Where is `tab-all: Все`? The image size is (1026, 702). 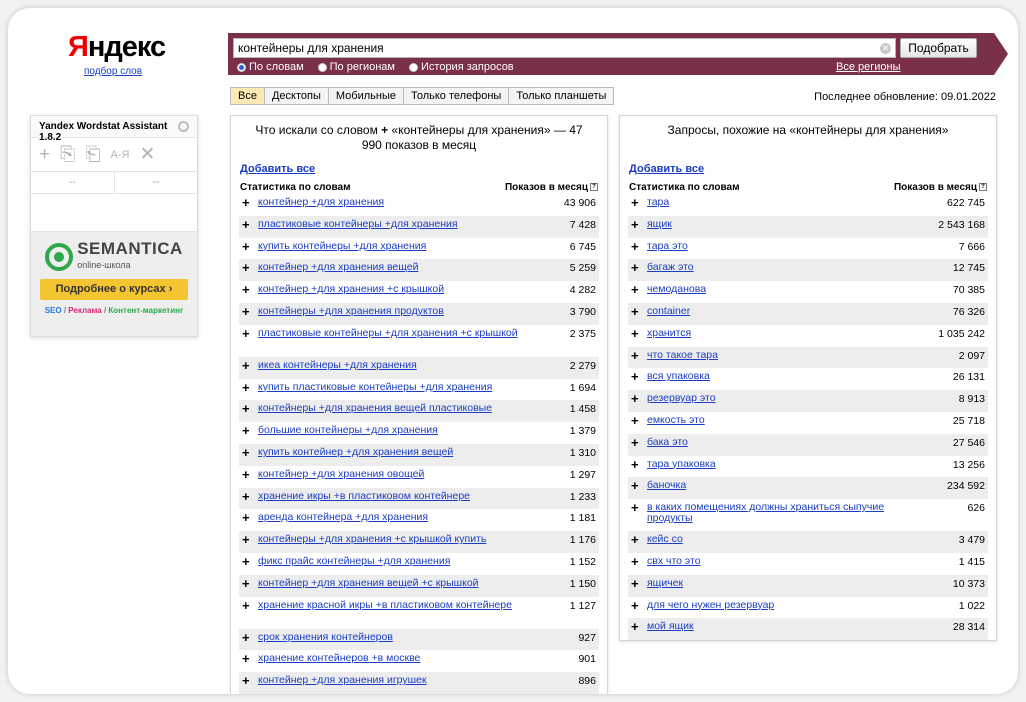
tab-all: Все is located at coordinates (248, 96).